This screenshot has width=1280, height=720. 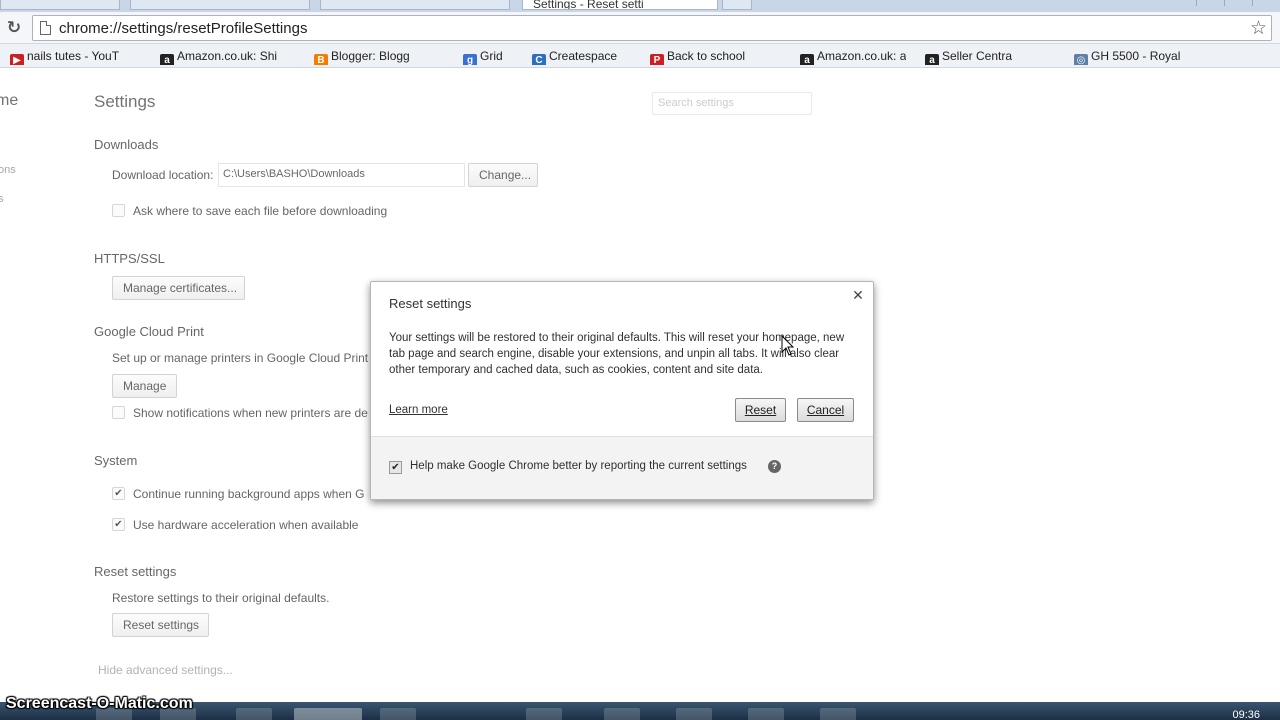 What do you see at coordinates (539, 59) in the screenshot?
I see `createspace-icon: C` at bounding box center [539, 59].